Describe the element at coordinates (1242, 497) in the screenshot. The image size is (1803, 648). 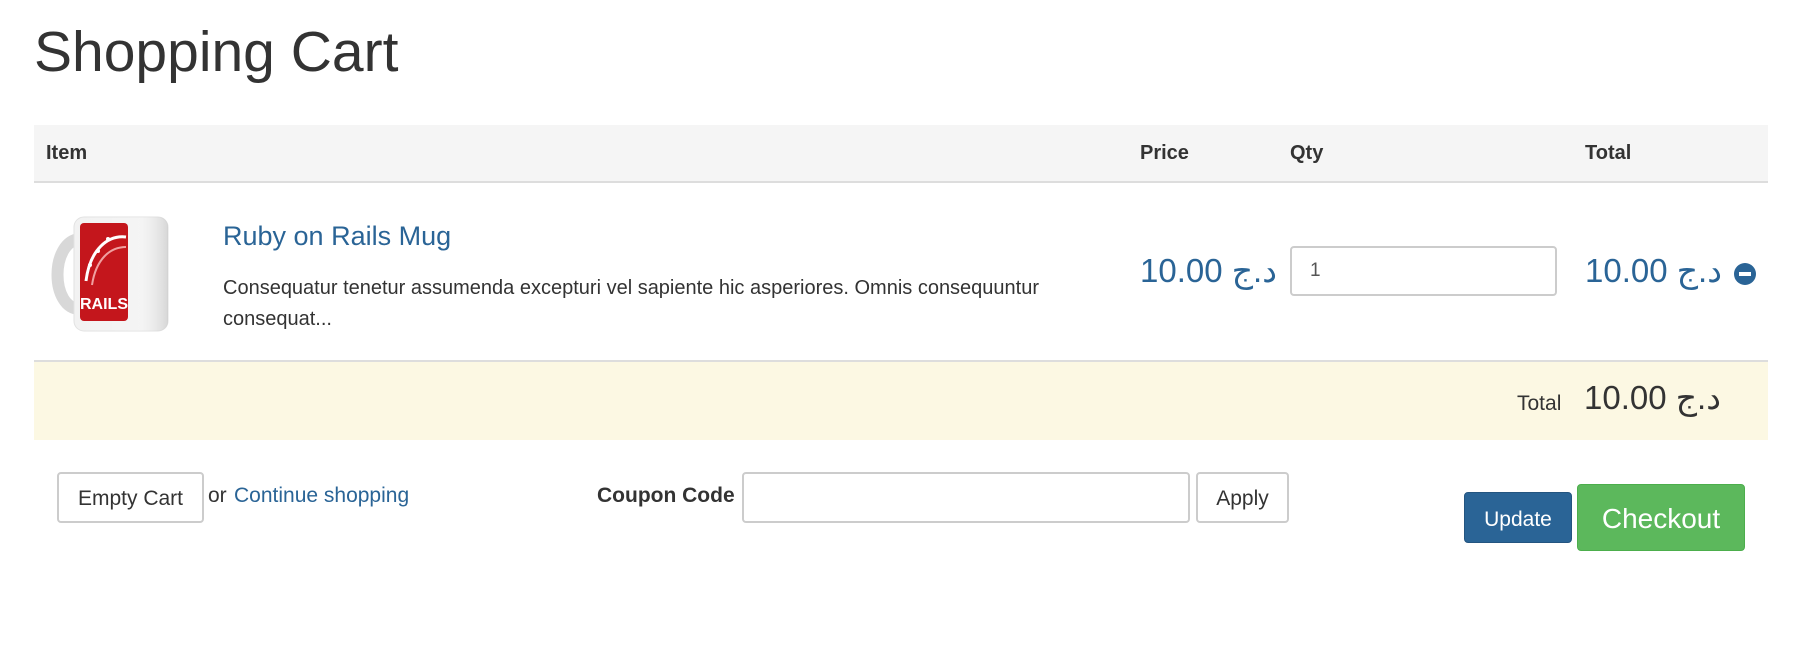
I see `apply-coupon-button: Apply` at that location.